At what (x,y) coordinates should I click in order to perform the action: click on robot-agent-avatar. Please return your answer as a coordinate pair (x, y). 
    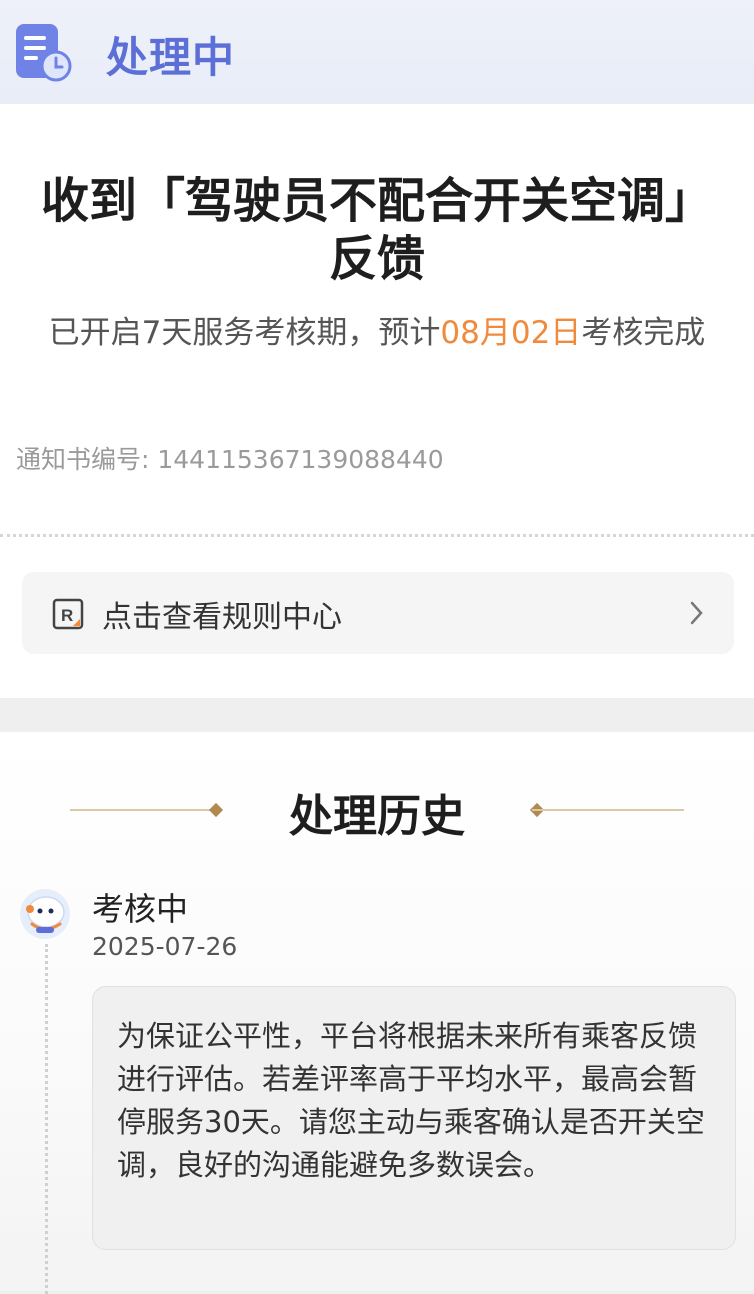
    Looking at the image, I should click on (45, 914).